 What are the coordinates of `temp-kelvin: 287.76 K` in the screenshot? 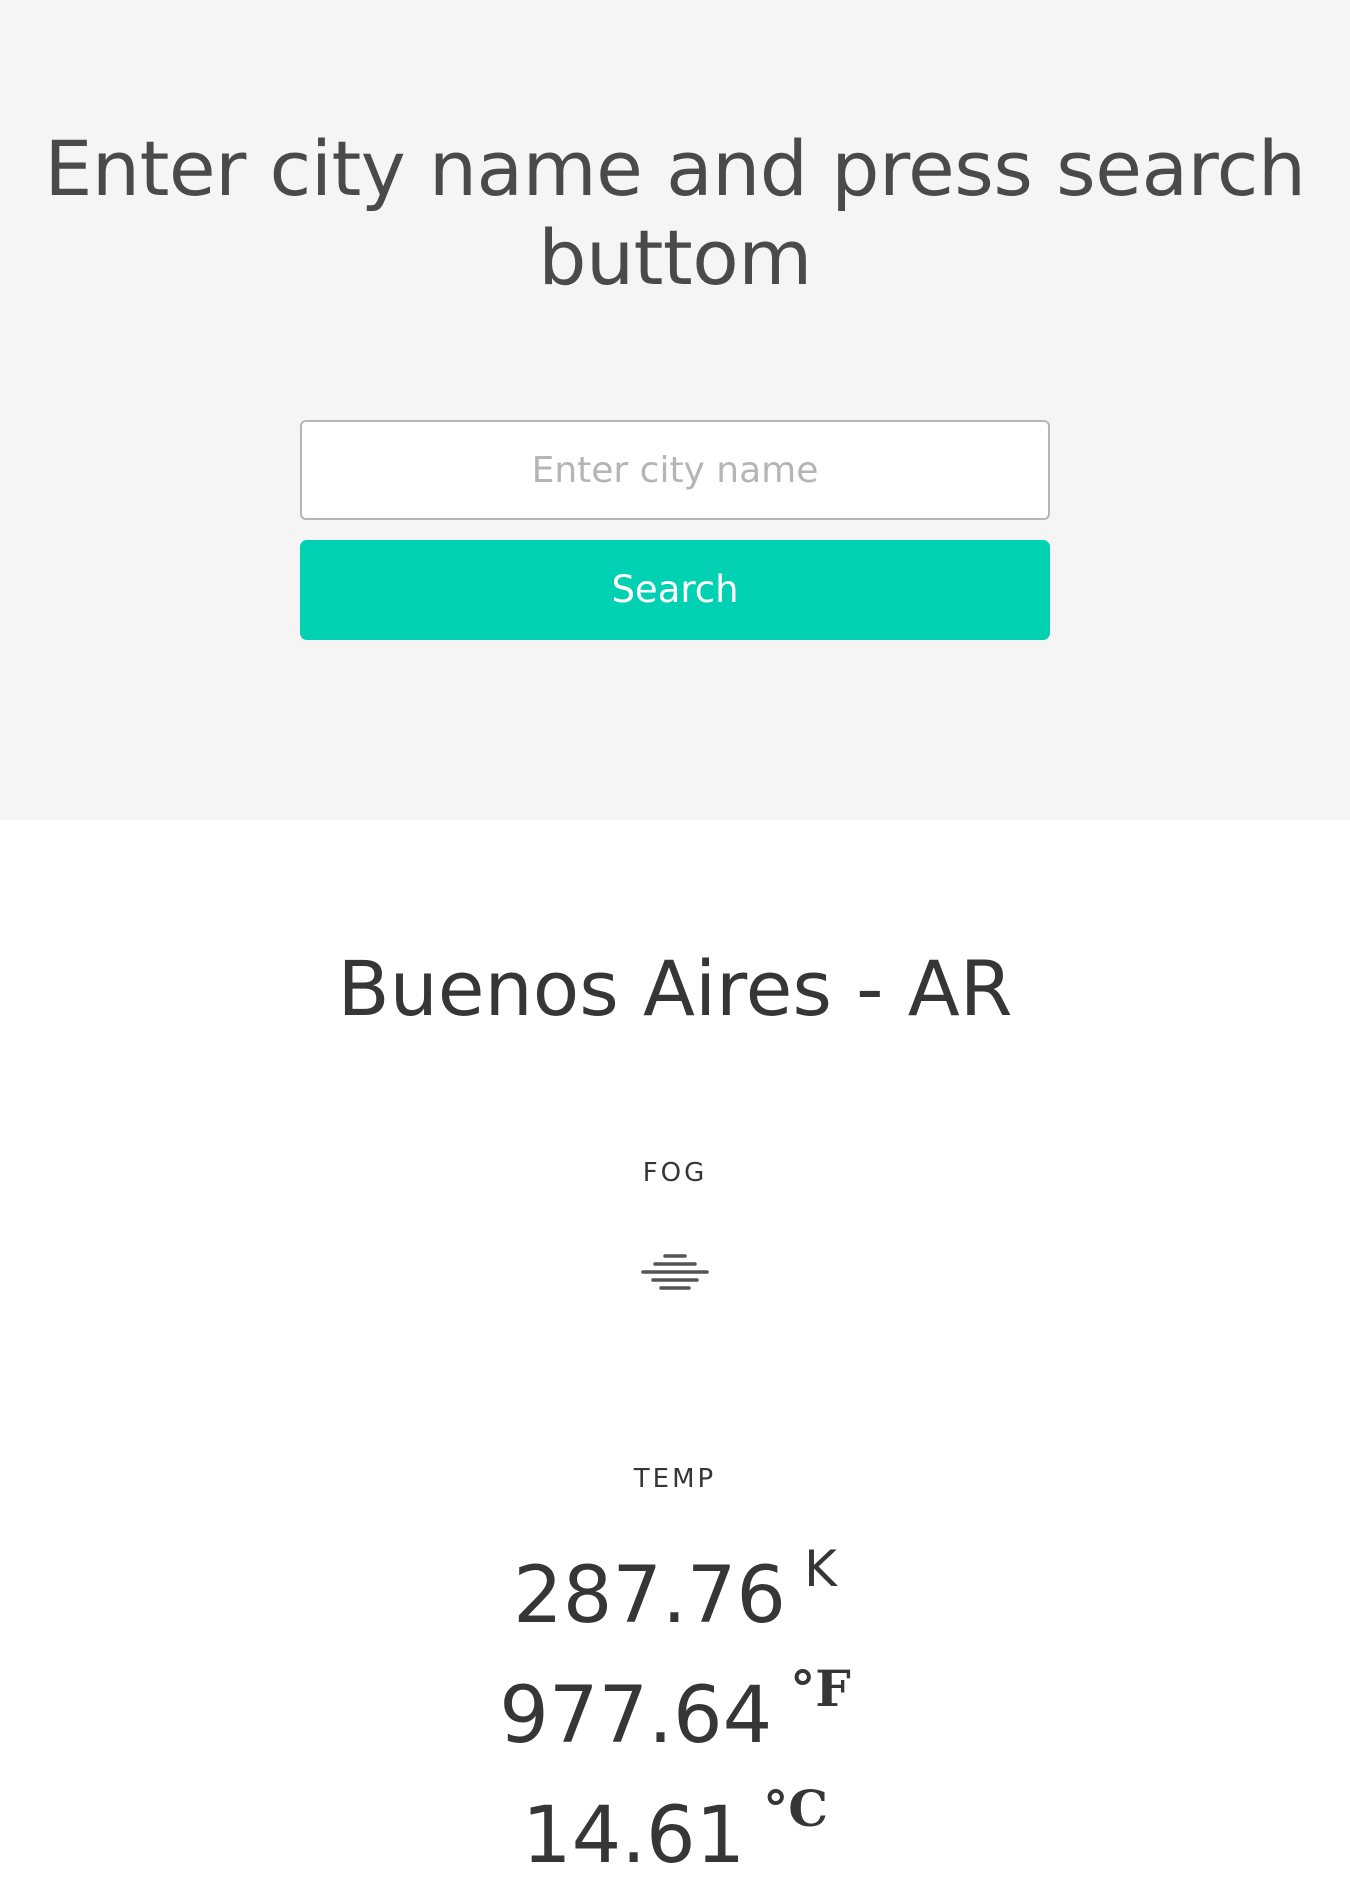 It's located at (675, 1582).